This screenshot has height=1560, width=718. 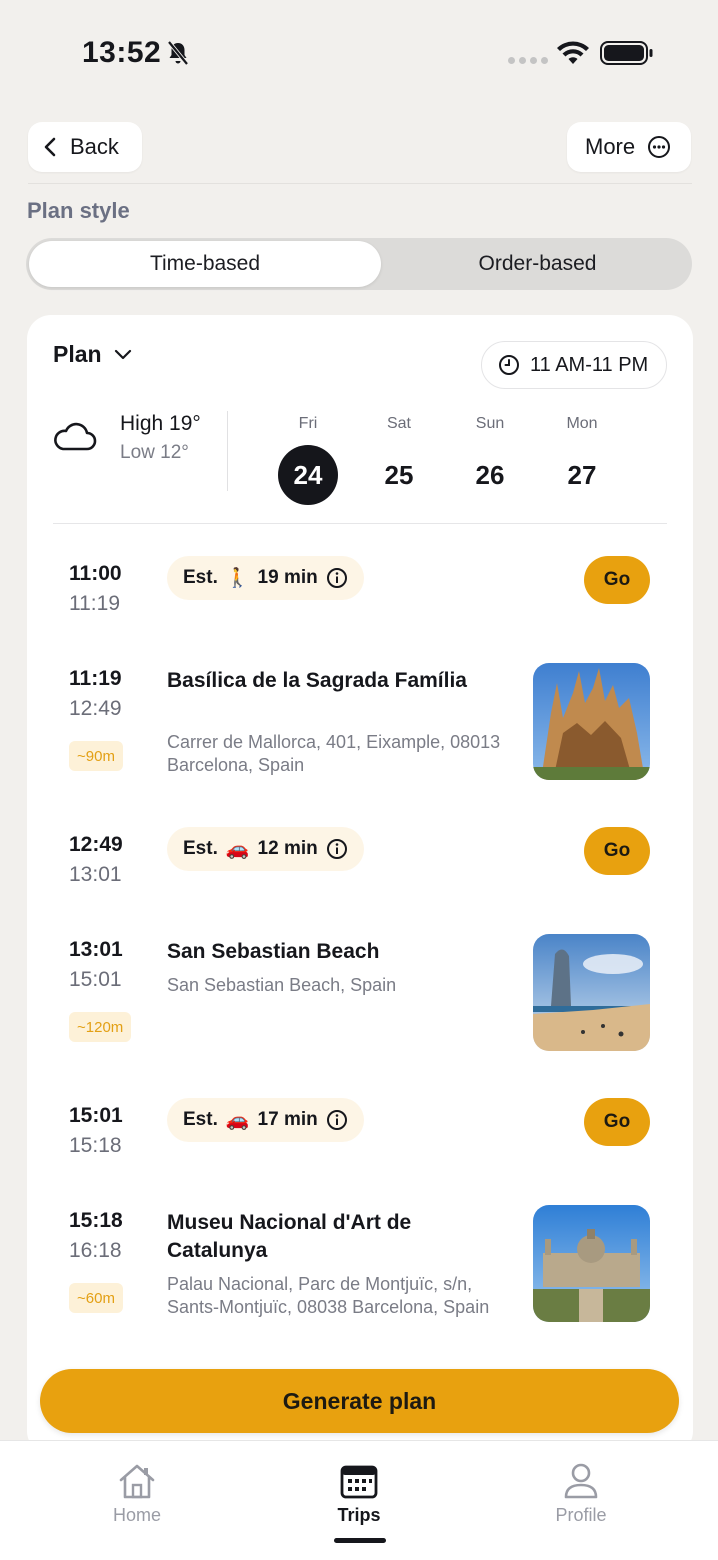 What do you see at coordinates (96, 844) in the screenshot?
I see `start-time: 12:49` at bounding box center [96, 844].